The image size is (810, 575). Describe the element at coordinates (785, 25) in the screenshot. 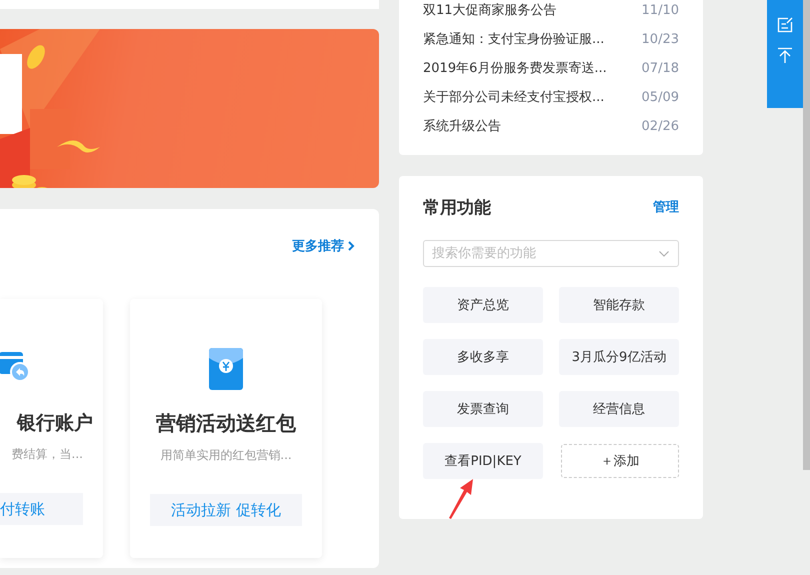

I see `edit-icon` at that location.